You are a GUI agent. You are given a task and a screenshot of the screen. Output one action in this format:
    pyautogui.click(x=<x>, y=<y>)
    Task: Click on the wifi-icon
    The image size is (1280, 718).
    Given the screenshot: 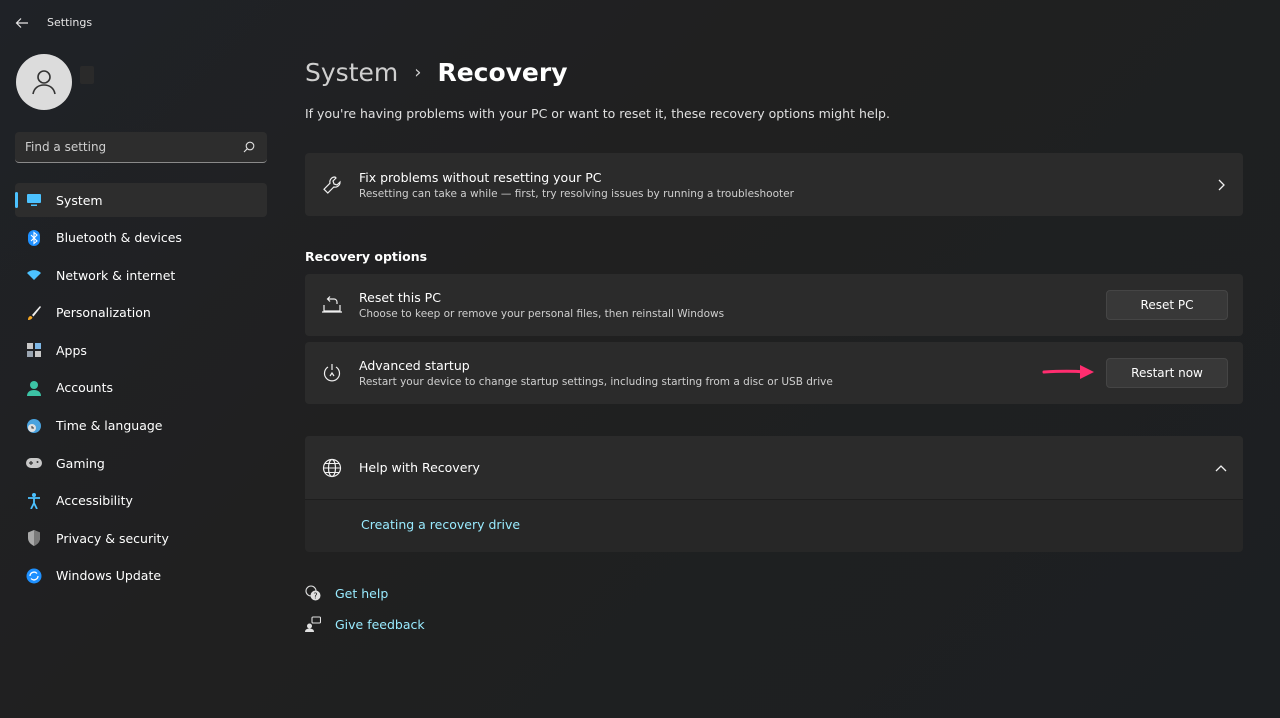 What is the action you would take?
    pyautogui.click(x=34, y=275)
    